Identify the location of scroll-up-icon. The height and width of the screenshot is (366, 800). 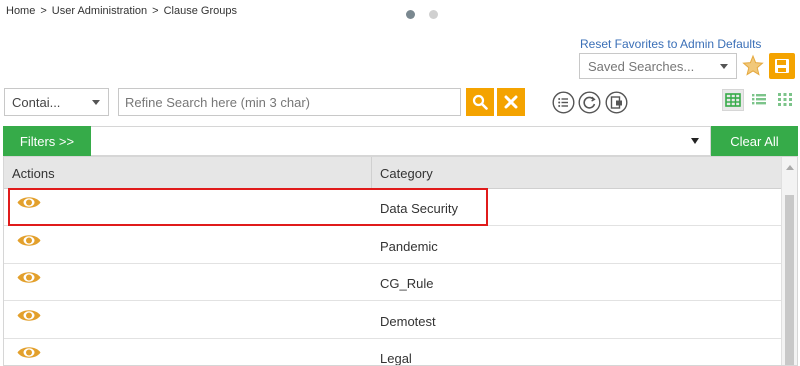
(790, 167).